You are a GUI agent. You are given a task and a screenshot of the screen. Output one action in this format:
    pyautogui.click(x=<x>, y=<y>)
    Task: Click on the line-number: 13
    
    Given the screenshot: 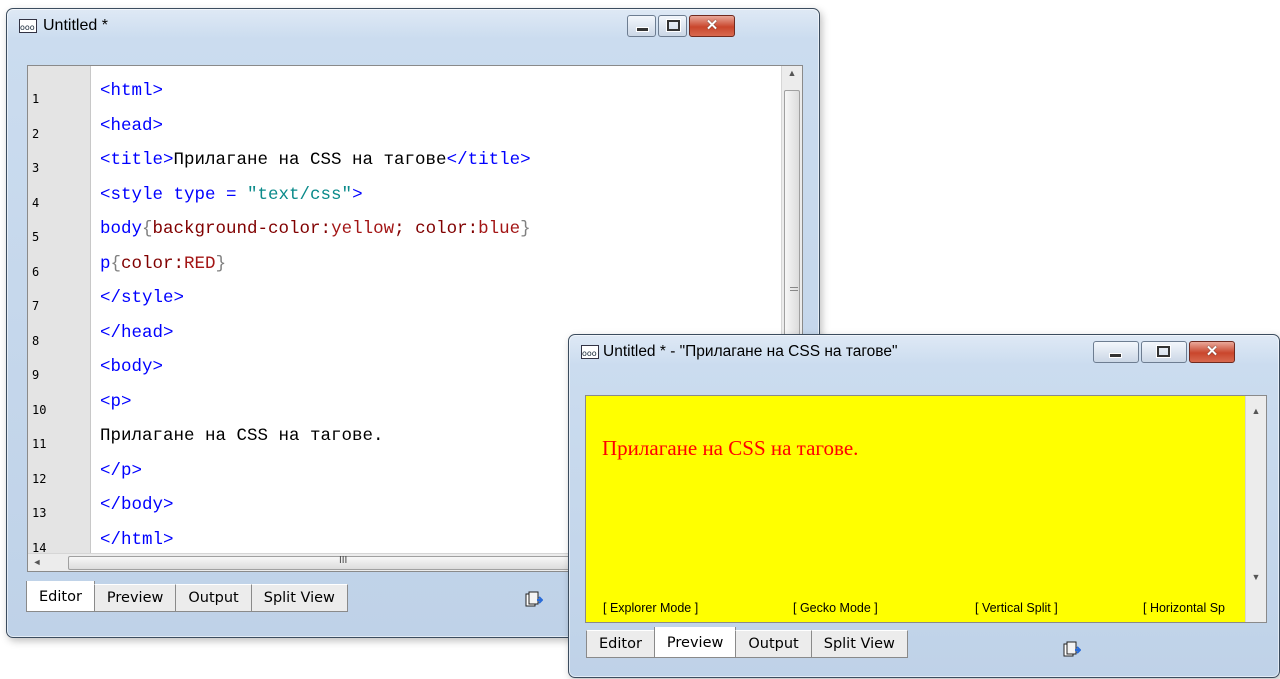 What is the action you would take?
    pyautogui.click(x=39, y=513)
    